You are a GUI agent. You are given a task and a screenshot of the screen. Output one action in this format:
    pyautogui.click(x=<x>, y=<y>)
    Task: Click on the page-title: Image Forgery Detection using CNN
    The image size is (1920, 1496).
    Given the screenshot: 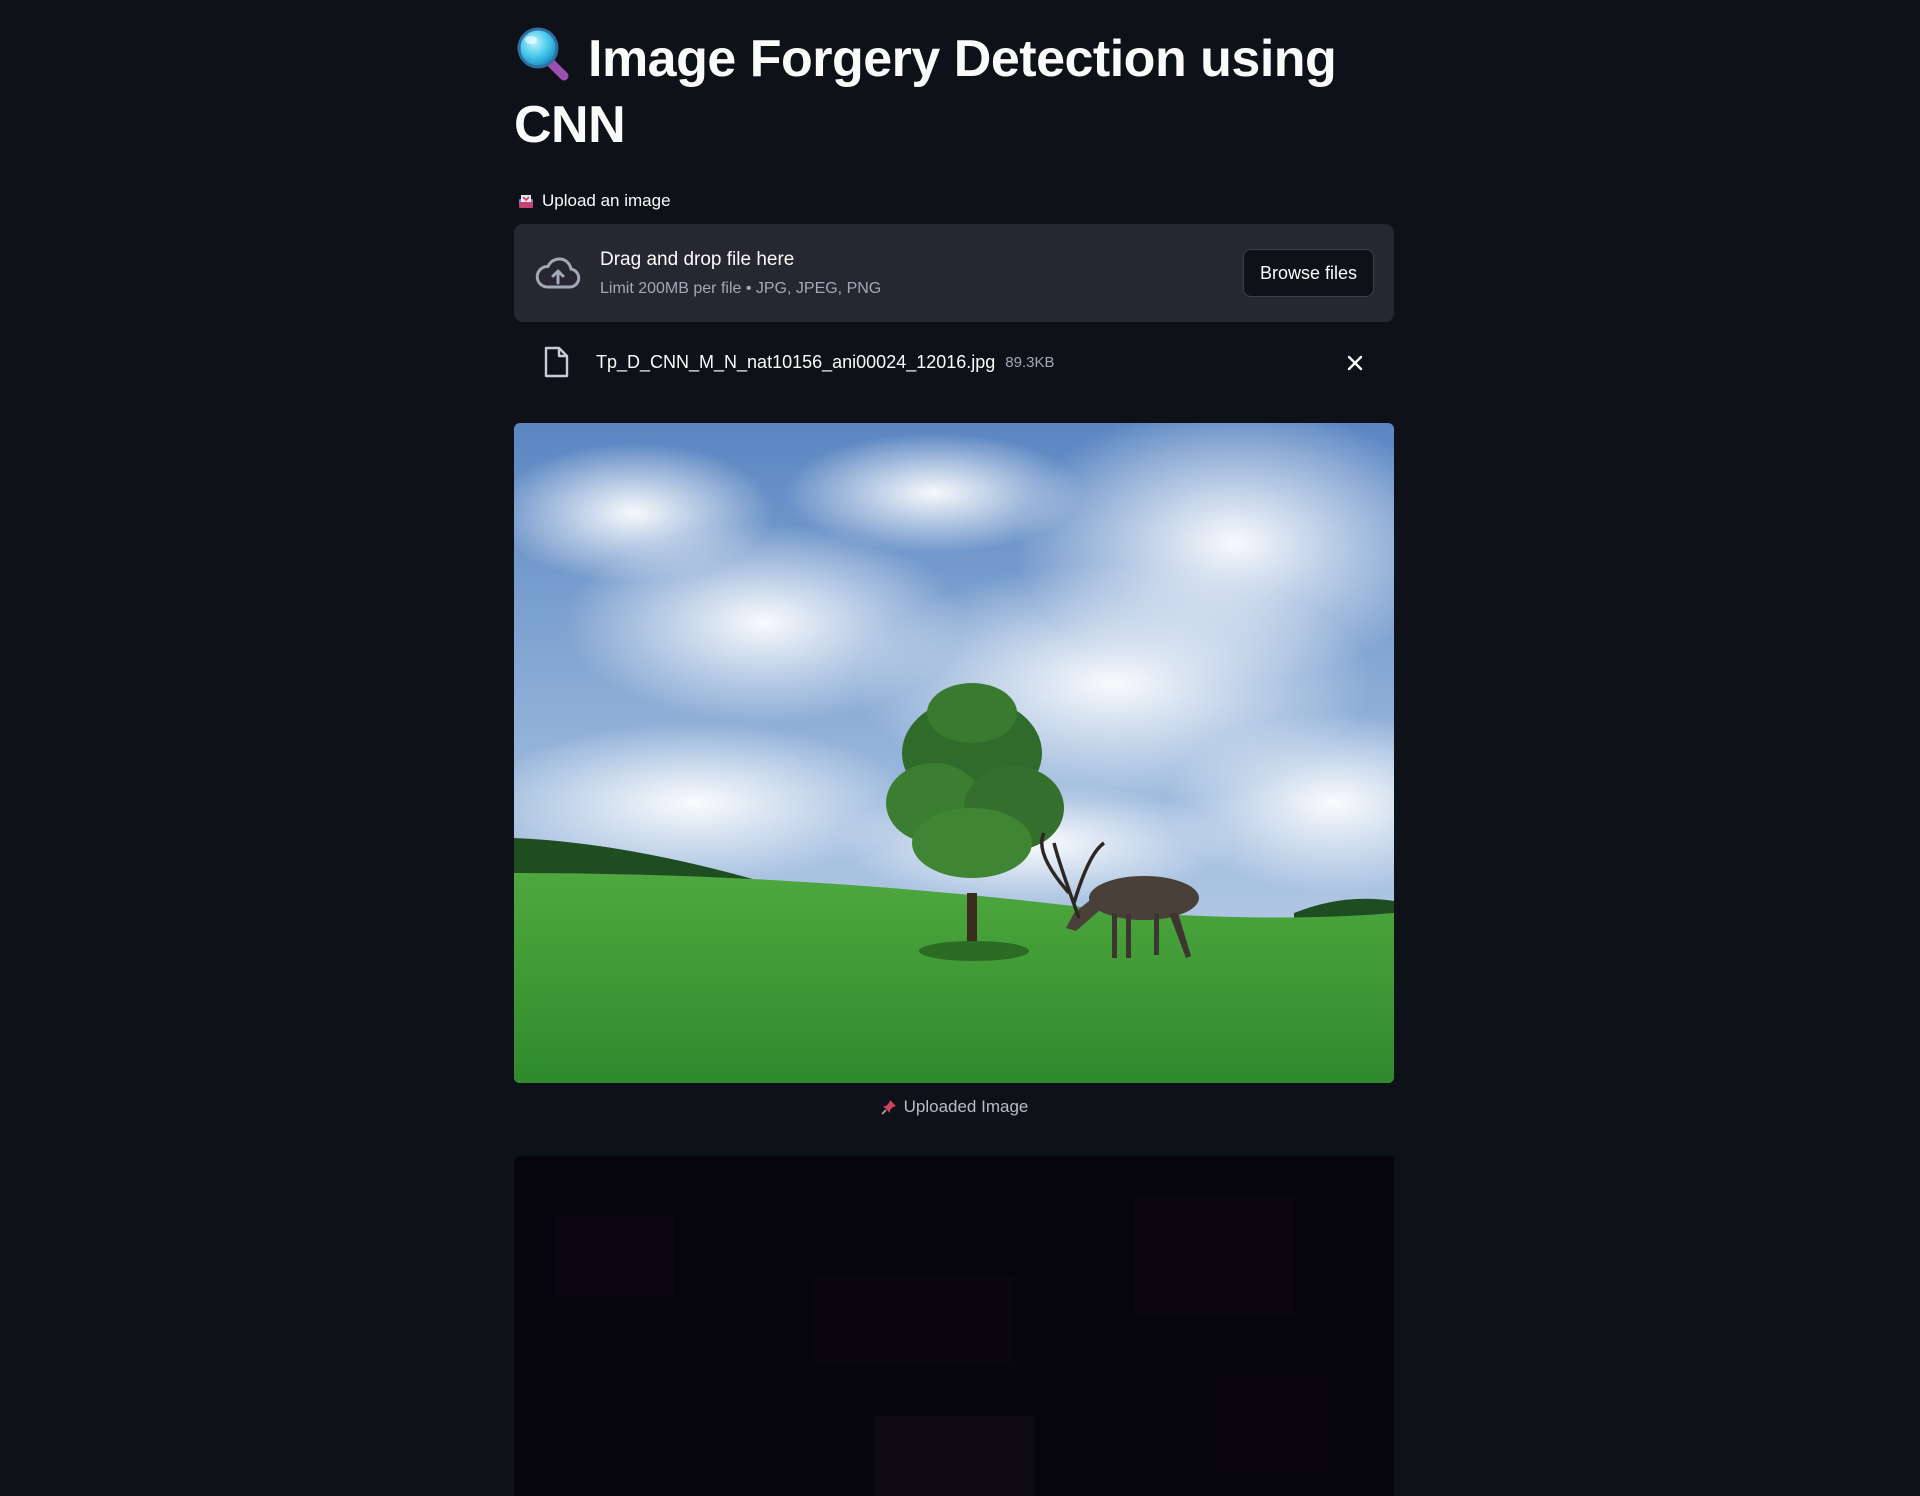 What is the action you would take?
    pyautogui.click(x=954, y=79)
    